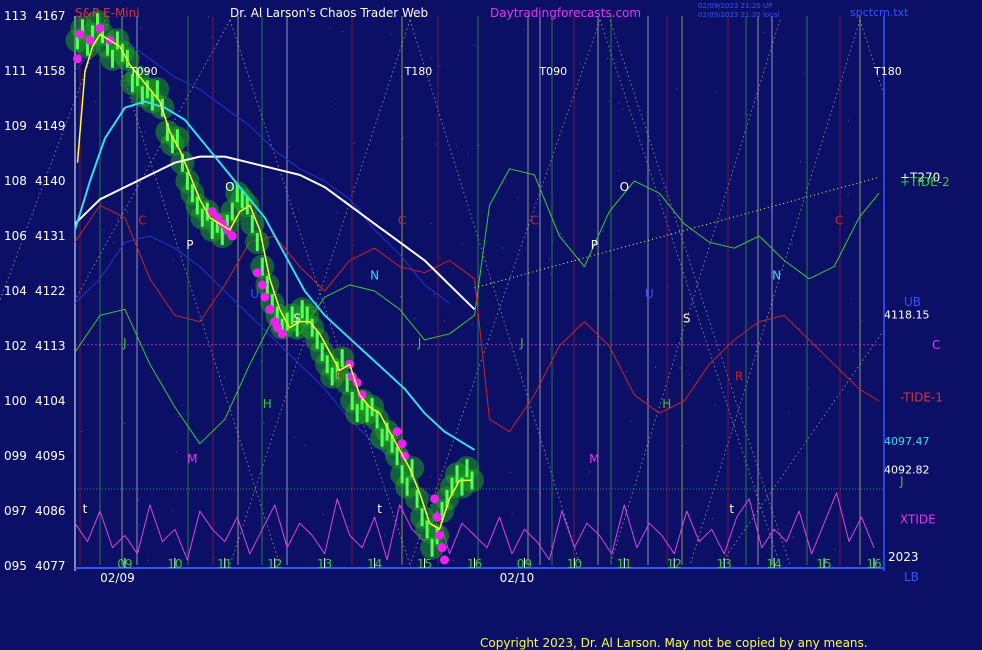 Image resolution: width=982 pixels, height=650 pixels. What do you see at coordinates (267, 404) in the screenshot?
I see `planet-letter-label: H` at bounding box center [267, 404].